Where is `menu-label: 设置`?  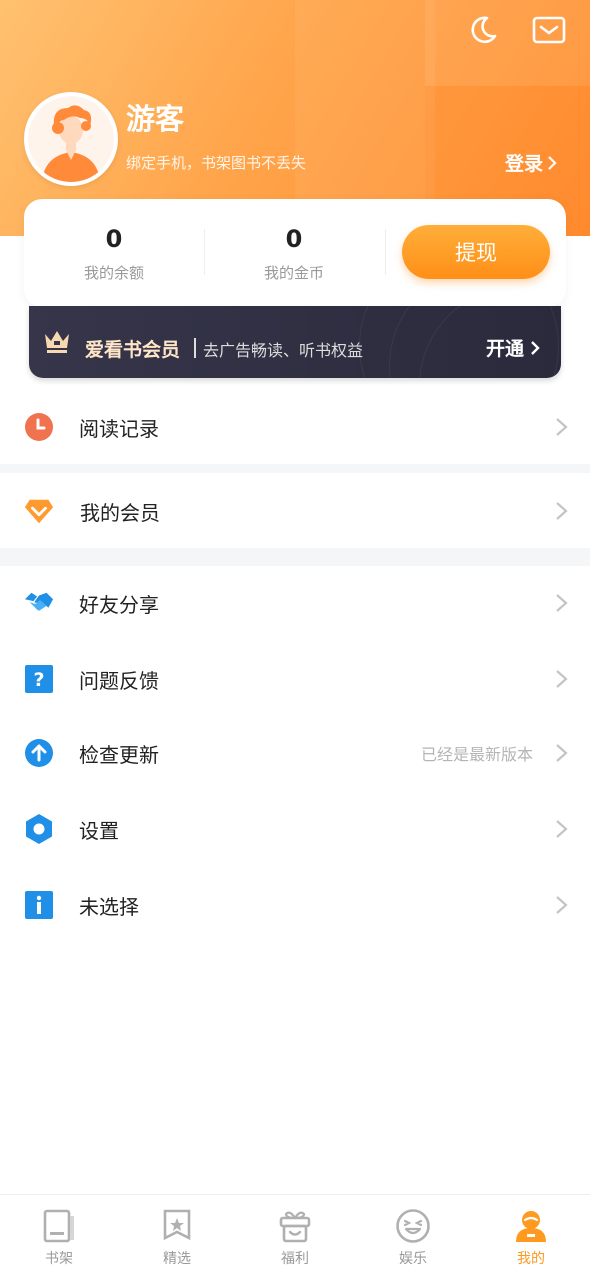
menu-label: 设置 is located at coordinates (99, 830).